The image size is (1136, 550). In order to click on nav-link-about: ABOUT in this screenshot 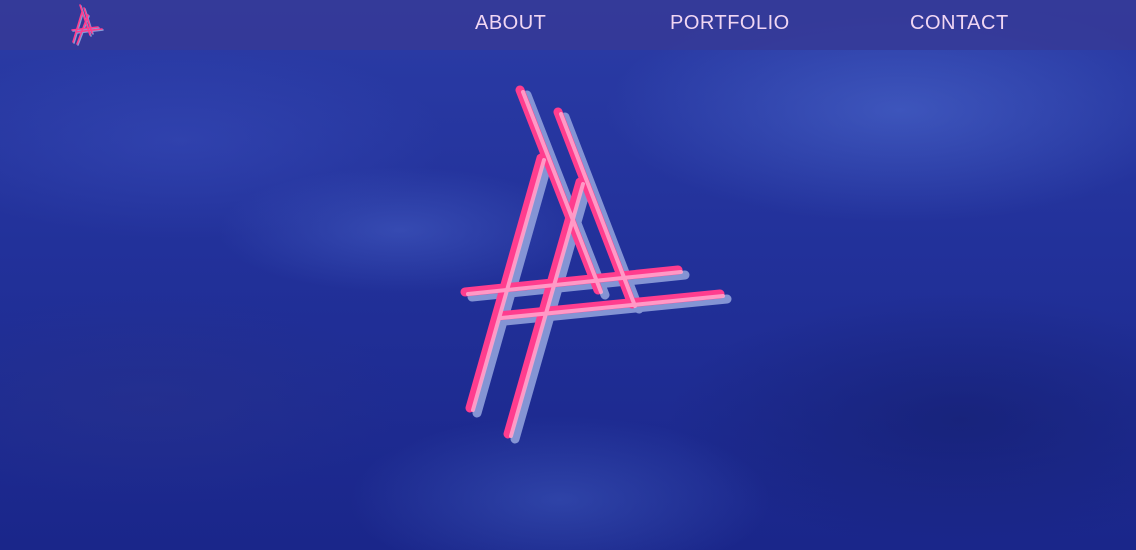, I will do `click(510, 23)`.